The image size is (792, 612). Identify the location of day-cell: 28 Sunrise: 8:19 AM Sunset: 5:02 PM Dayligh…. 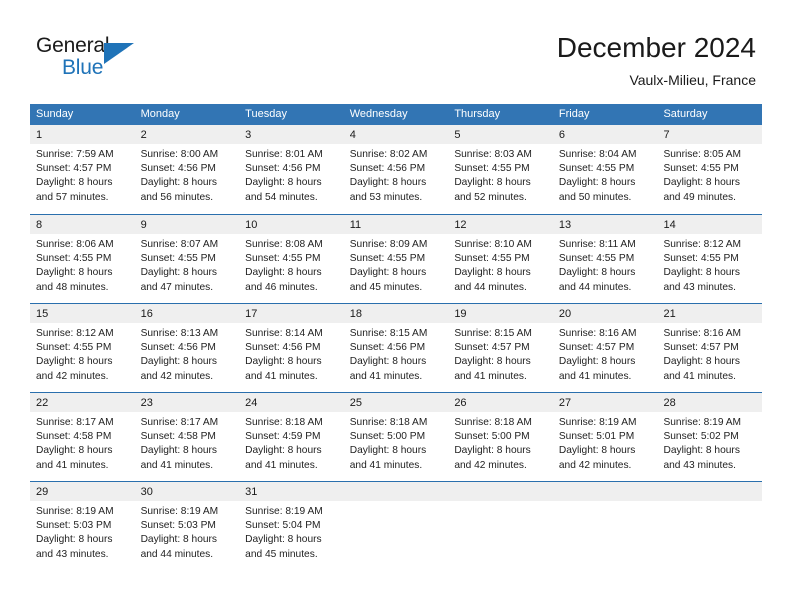
(710, 437).